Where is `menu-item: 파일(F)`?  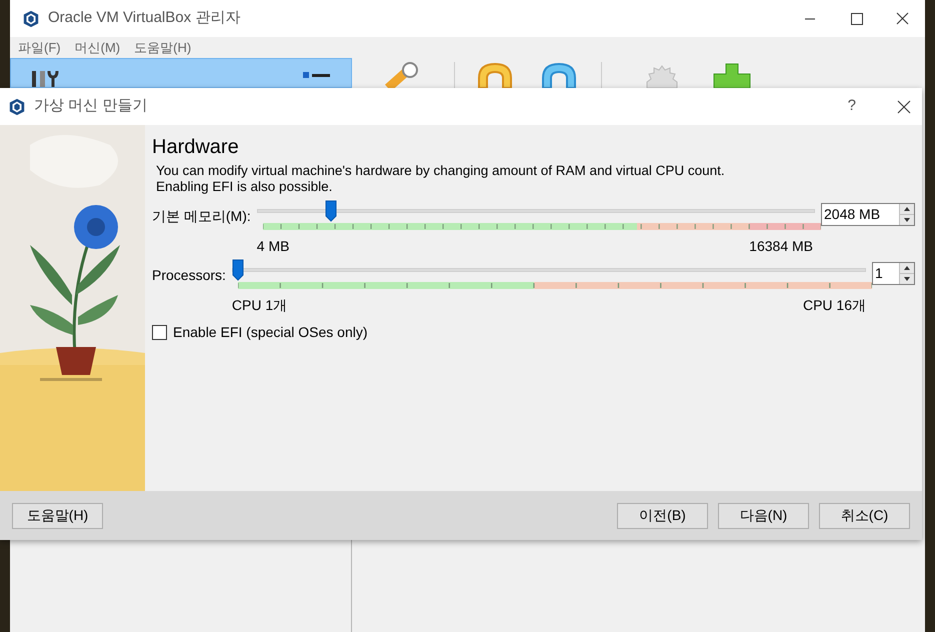 menu-item: 파일(F) is located at coordinates (39, 48).